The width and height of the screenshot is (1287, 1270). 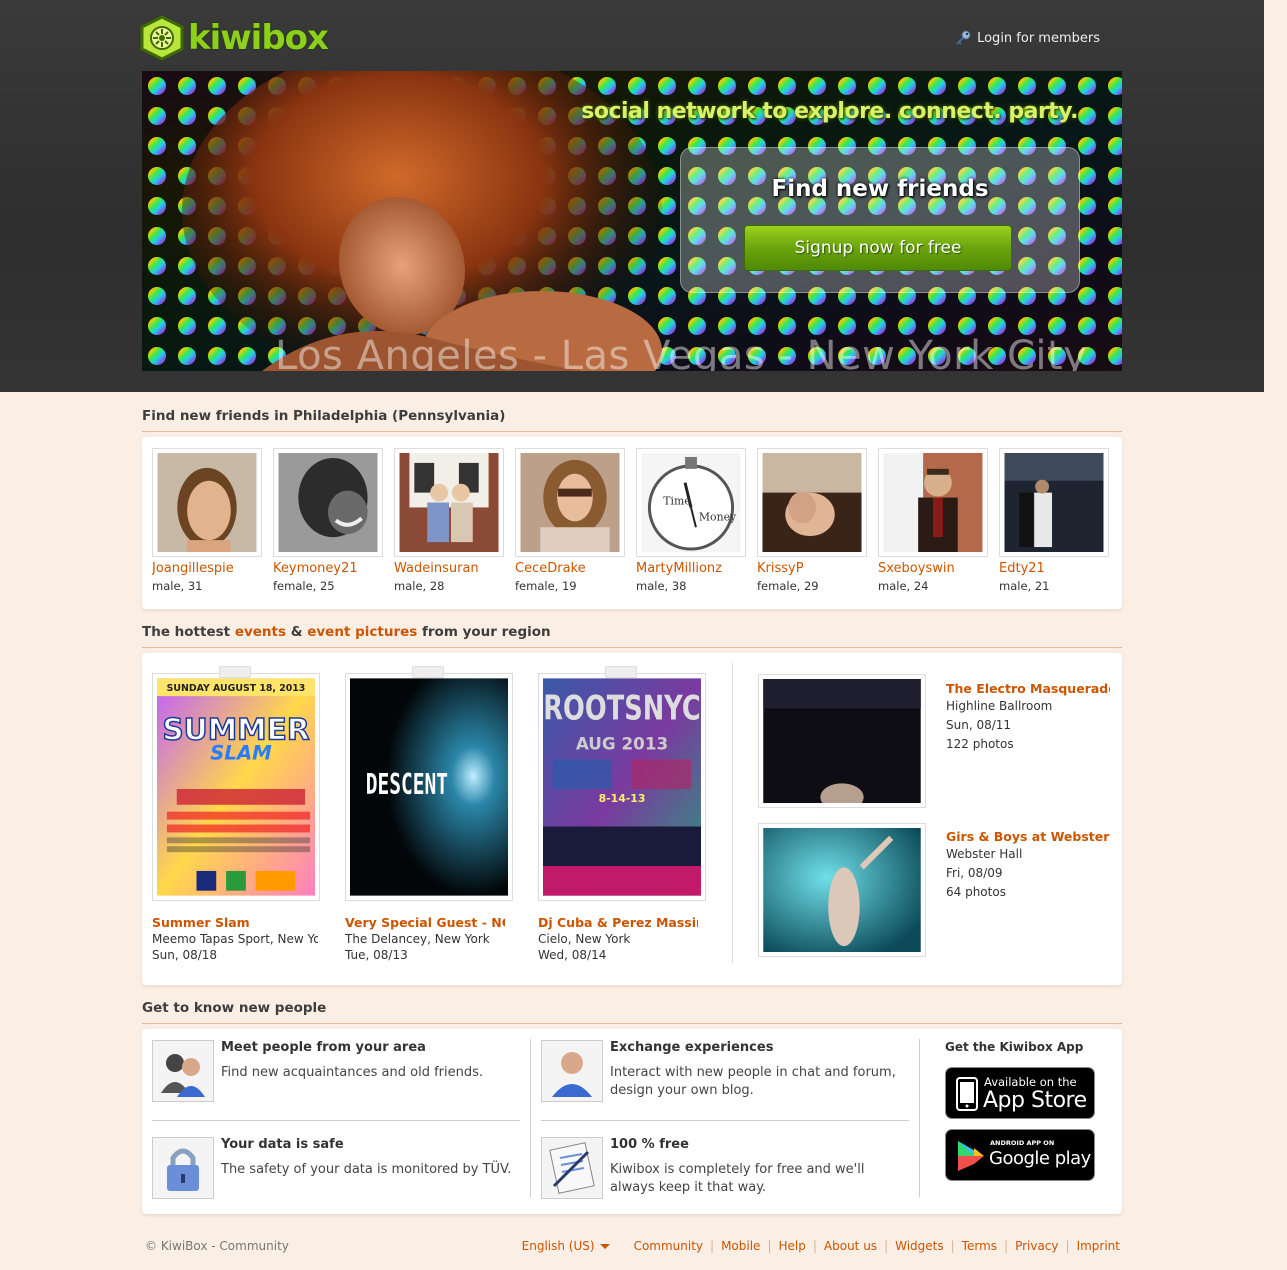 What do you see at coordinates (618, 922) in the screenshot?
I see `event-title: Dj Cuba & Perez Massimo` at bounding box center [618, 922].